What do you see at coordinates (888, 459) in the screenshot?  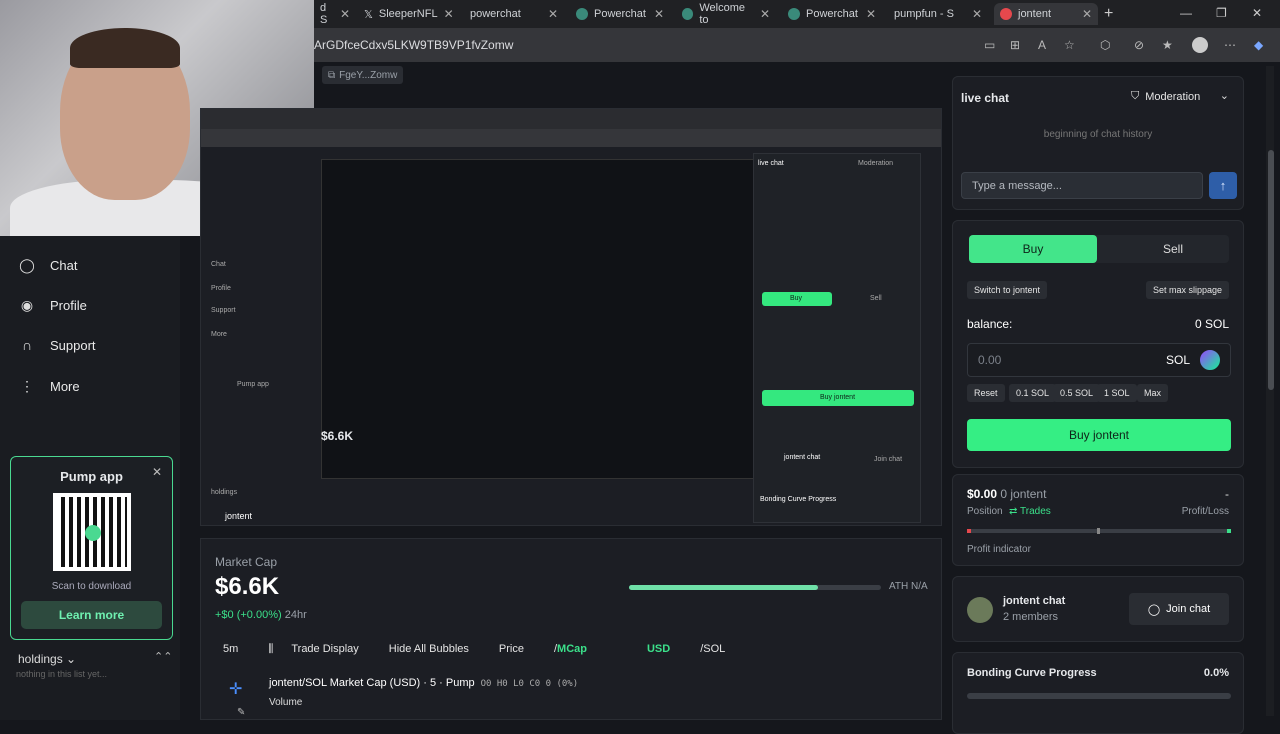 I see `preview-join: Join chat` at bounding box center [888, 459].